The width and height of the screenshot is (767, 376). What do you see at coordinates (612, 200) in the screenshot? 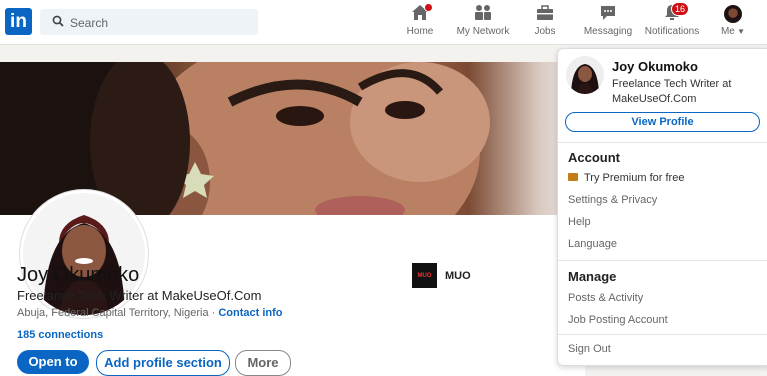
I see `settings-privacy-link: Settings & Privacy` at bounding box center [612, 200].